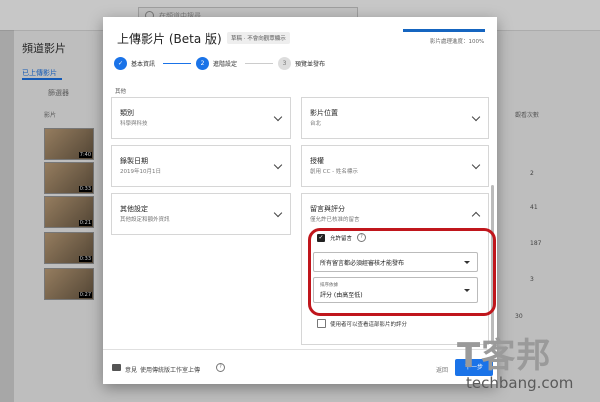 The height and width of the screenshot is (402, 600). Describe the element at coordinates (140, 172) in the screenshot. I see `card-value: 2019年10月1日` at that location.